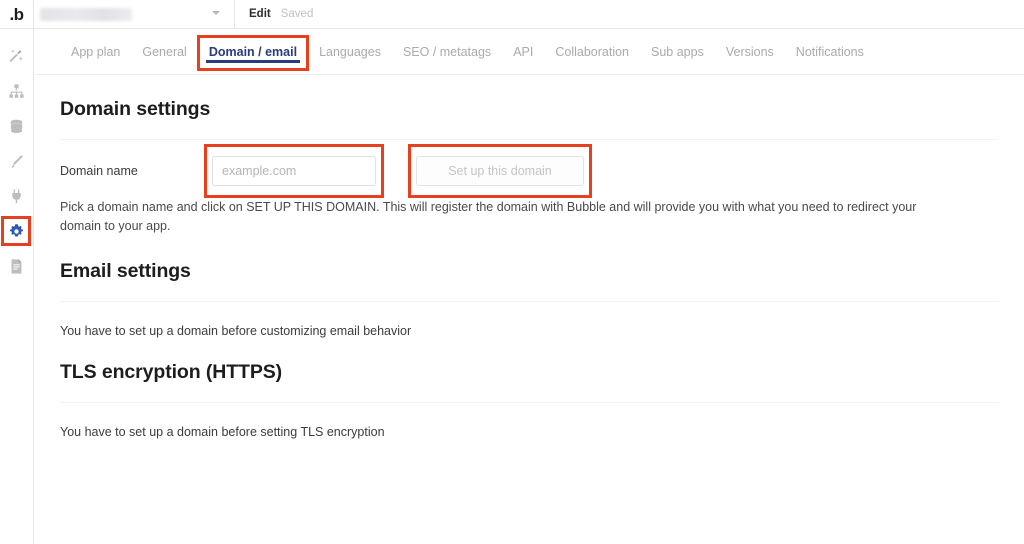 The width and height of the screenshot is (1024, 544). I want to click on sidebar-item-workflow, so click(17, 91).